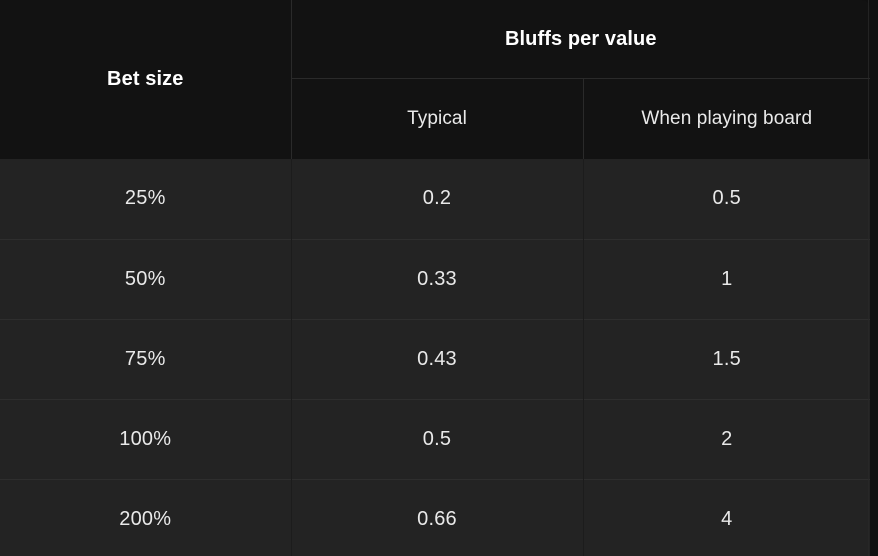 The width and height of the screenshot is (878, 556). What do you see at coordinates (146, 438) in the screenshot?
I see `cell-bet-size: 100%` at bounding box center [146, 438].